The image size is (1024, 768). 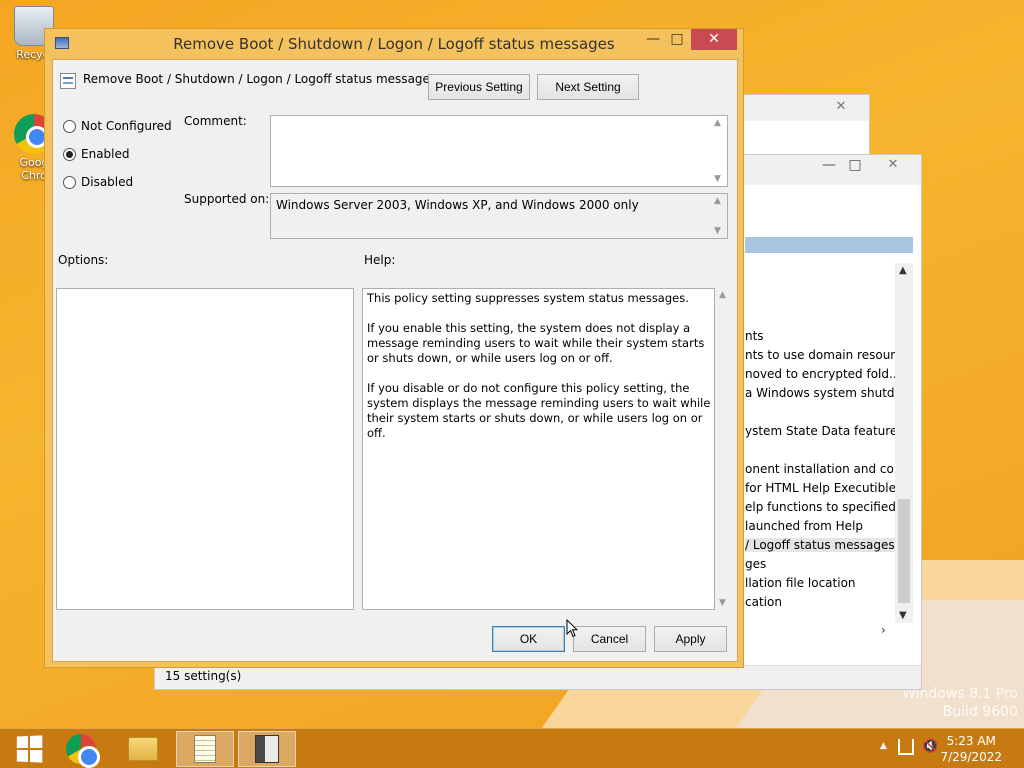 What do you see at coordinates (528, 639) in the screenshot?
I see `ok-button: OK` at bounding box center [528, 639].